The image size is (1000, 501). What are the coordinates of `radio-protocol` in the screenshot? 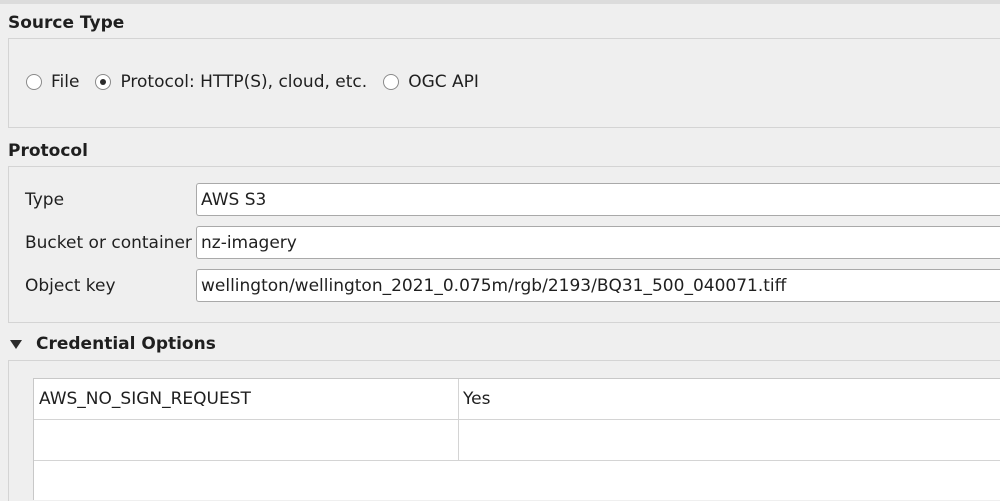 It's located at (103, 82).